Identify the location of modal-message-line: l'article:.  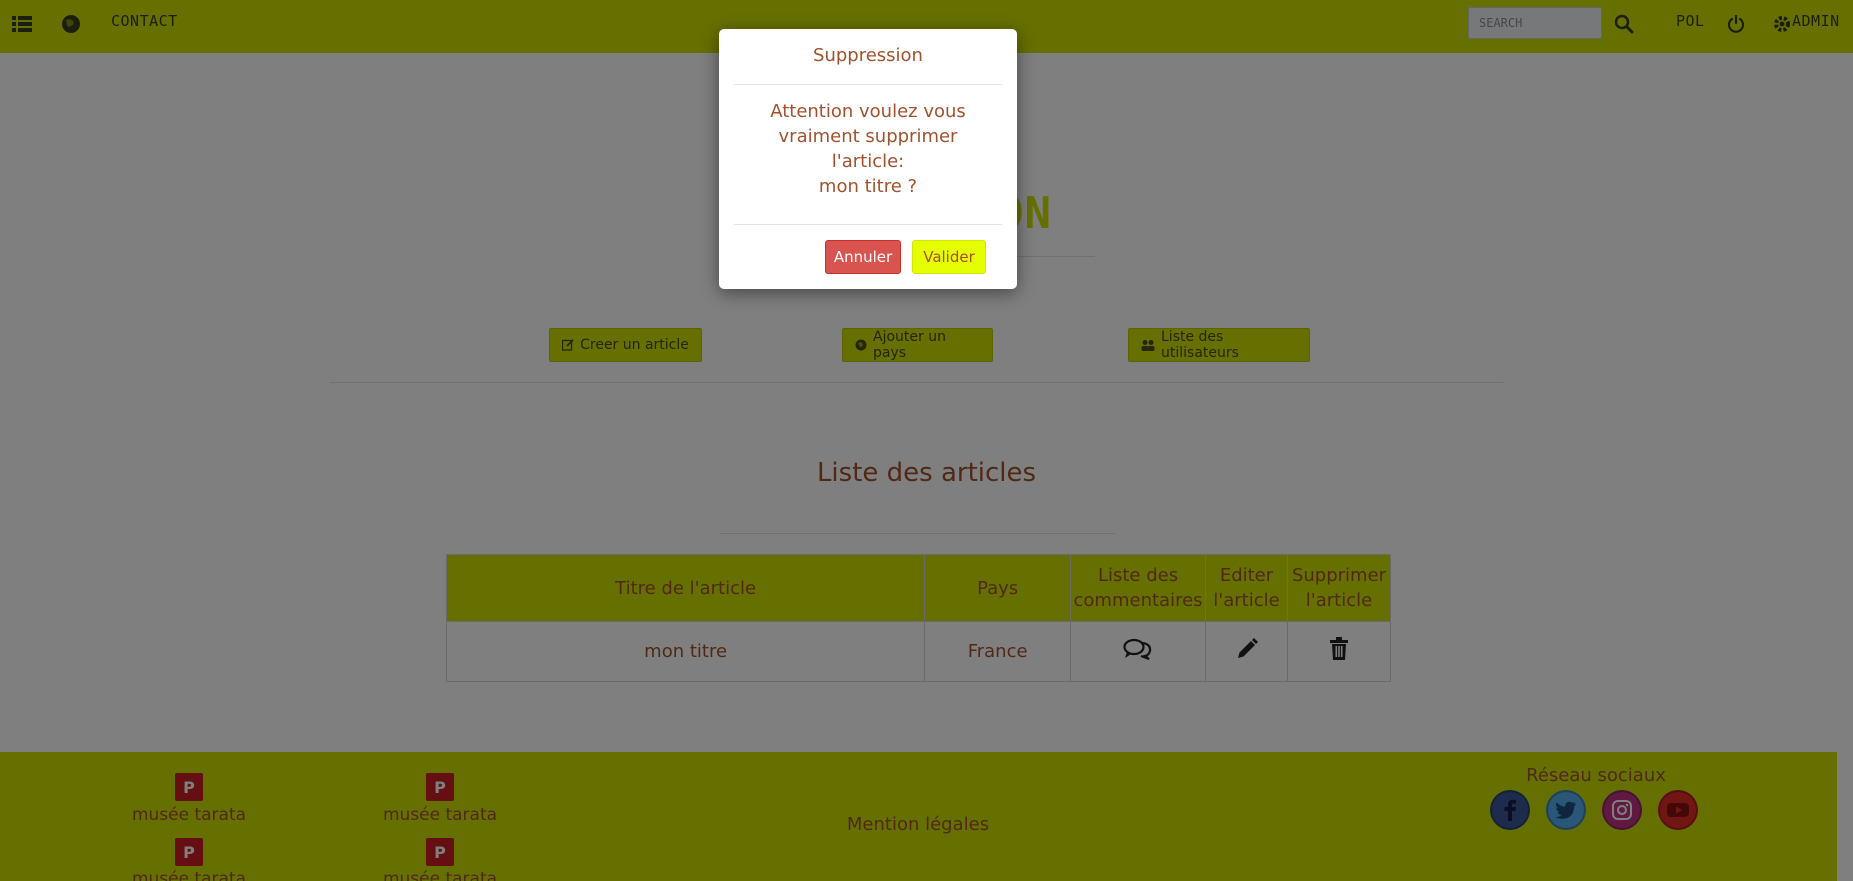
(868, 161).